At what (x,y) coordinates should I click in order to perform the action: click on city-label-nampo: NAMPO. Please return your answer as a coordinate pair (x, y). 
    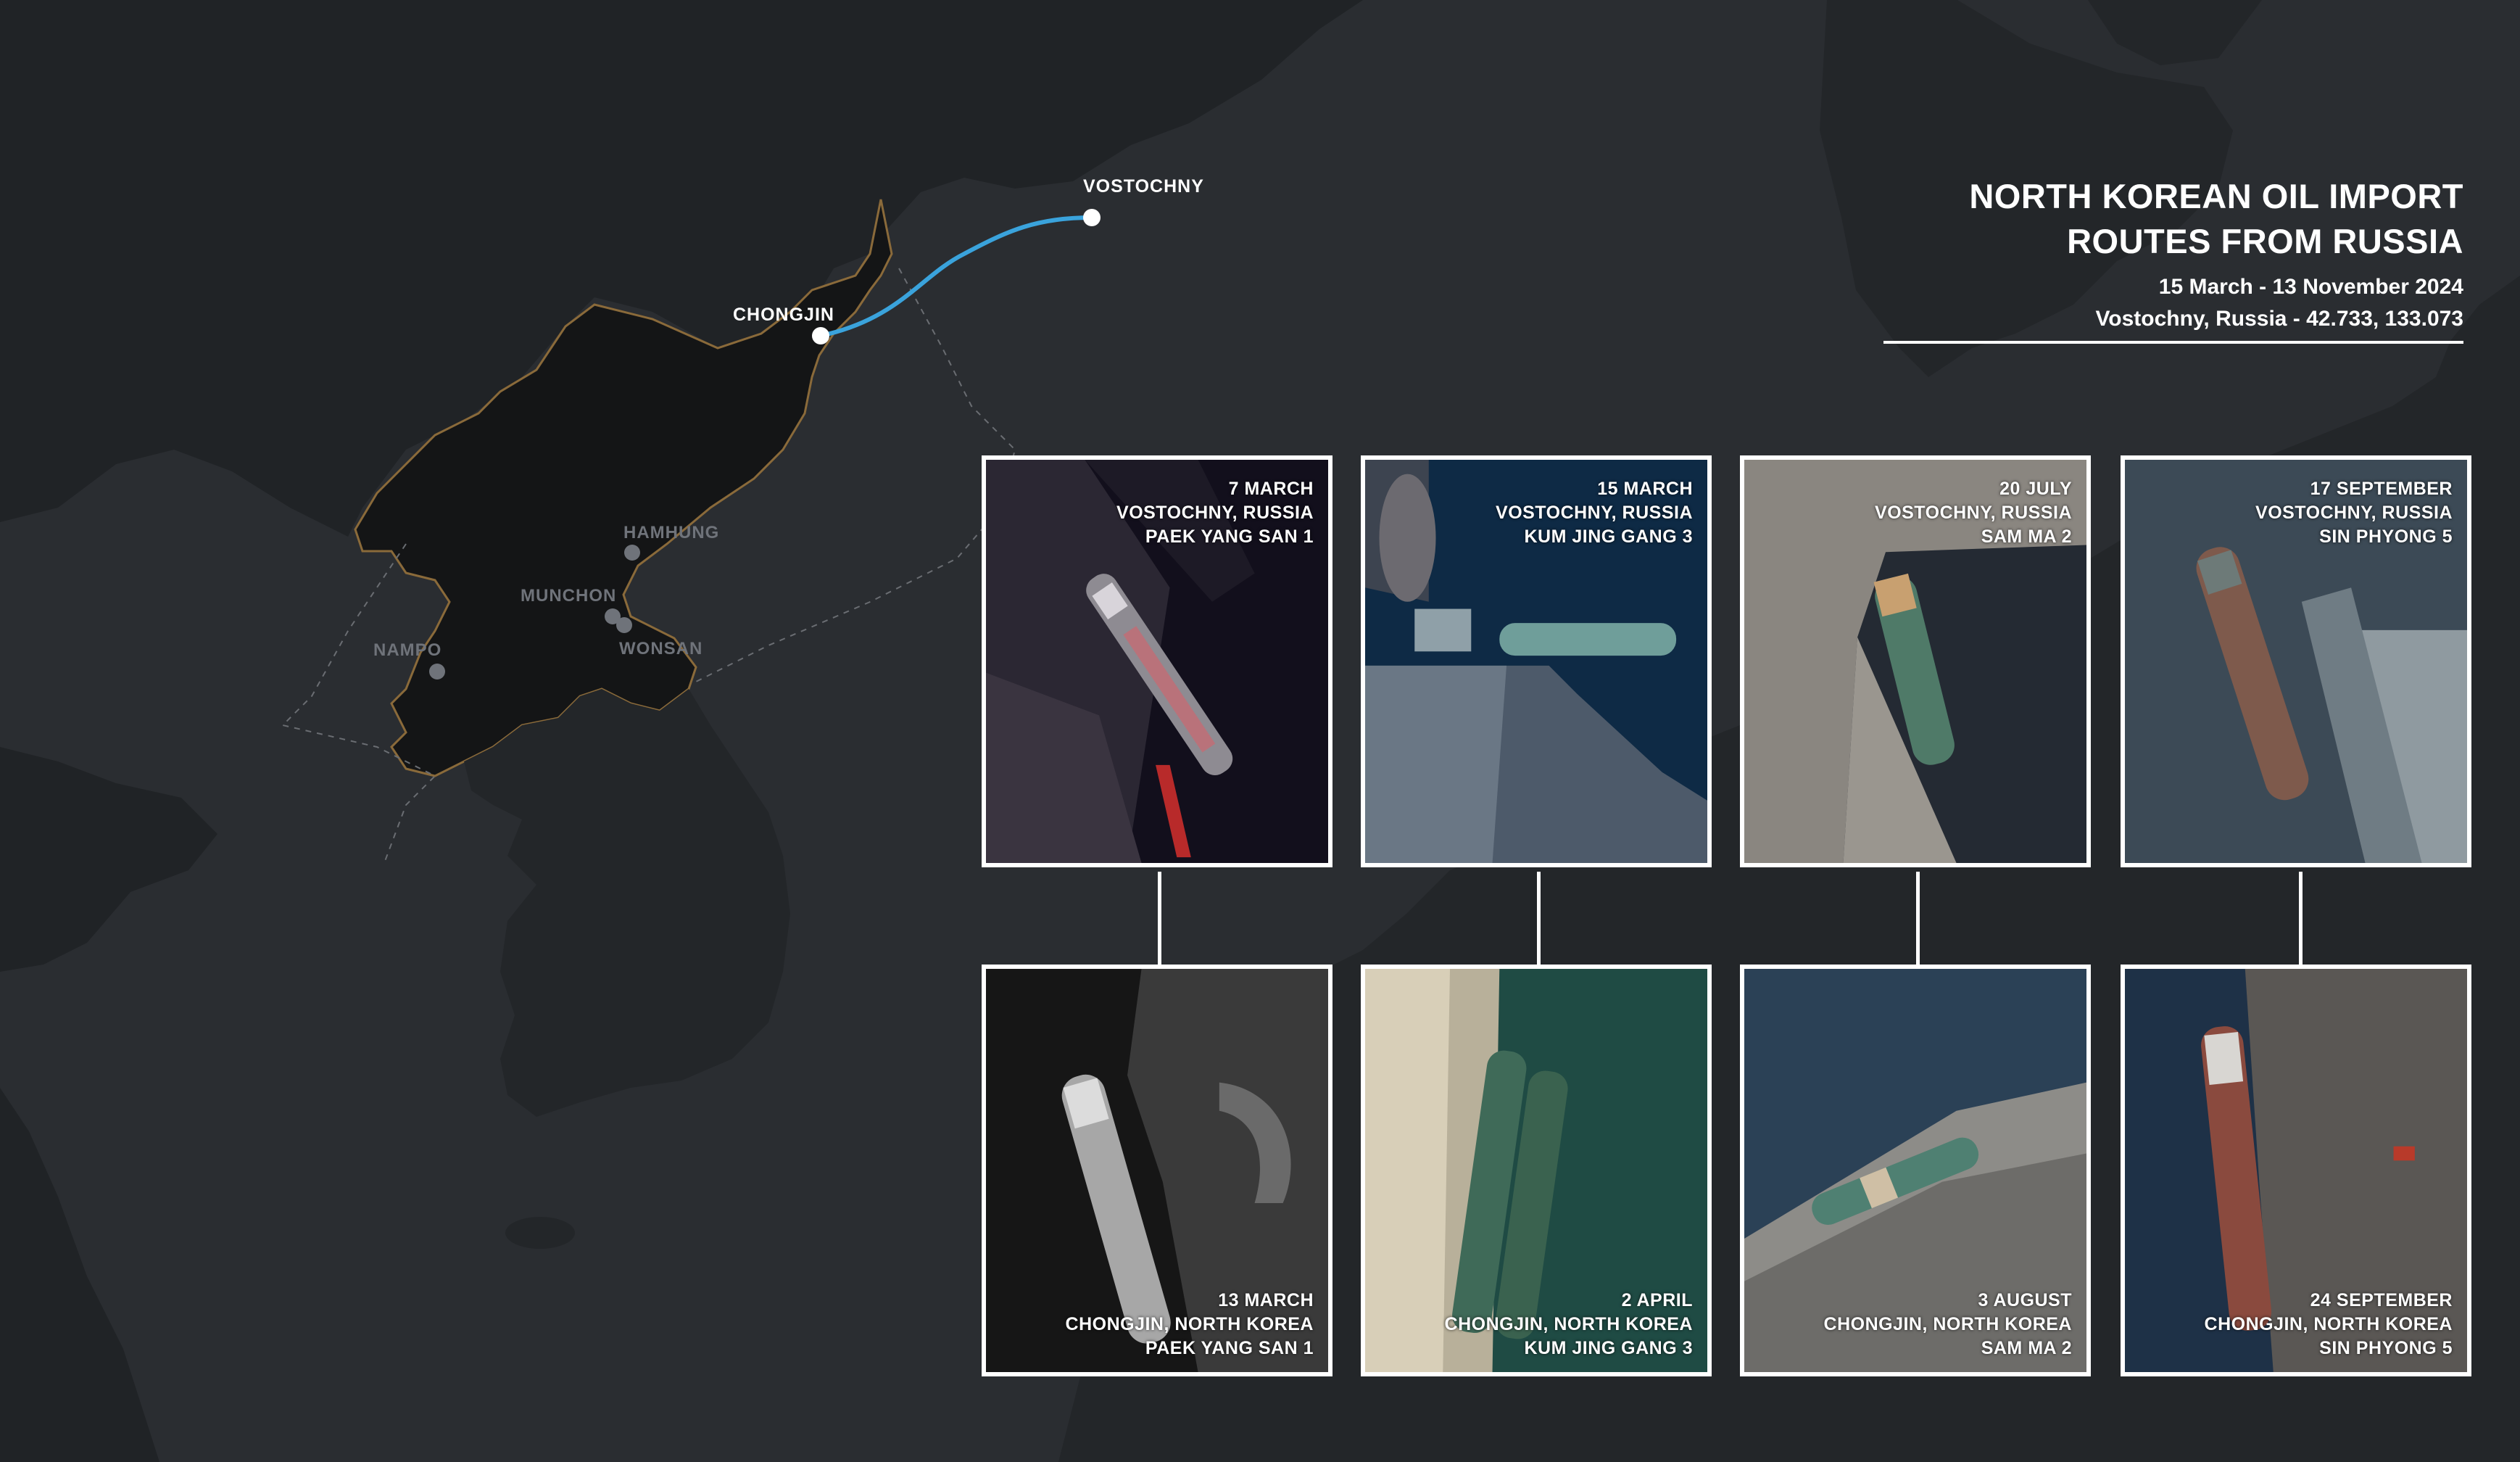
    Looking at the image, I should click on (408, 650).